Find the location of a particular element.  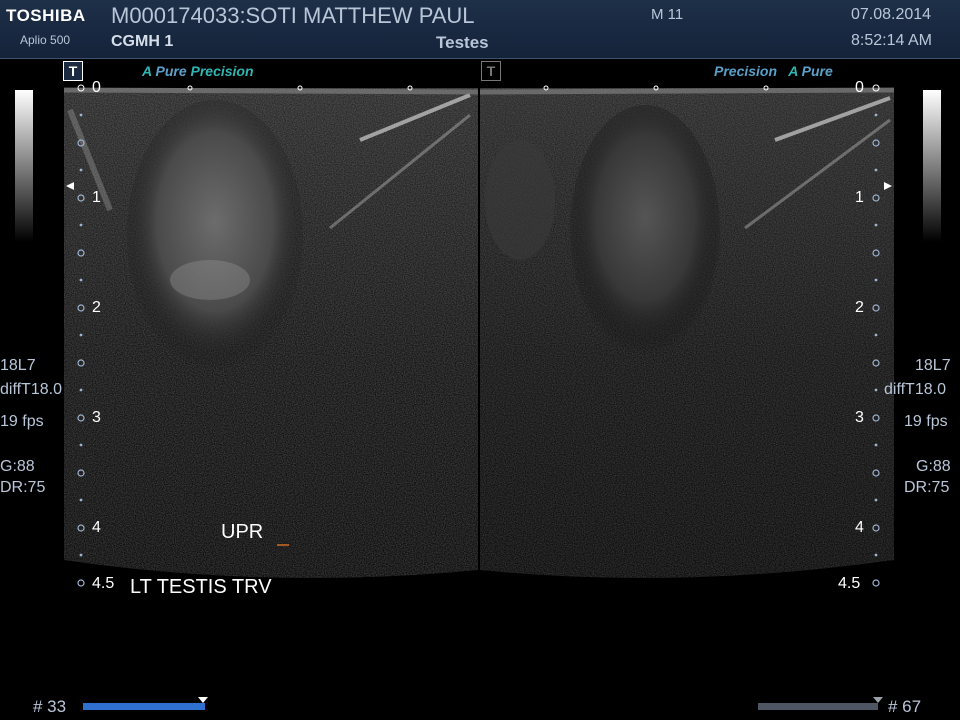

exam-date: 07.08.2014 is located at coordinates (891, 14).